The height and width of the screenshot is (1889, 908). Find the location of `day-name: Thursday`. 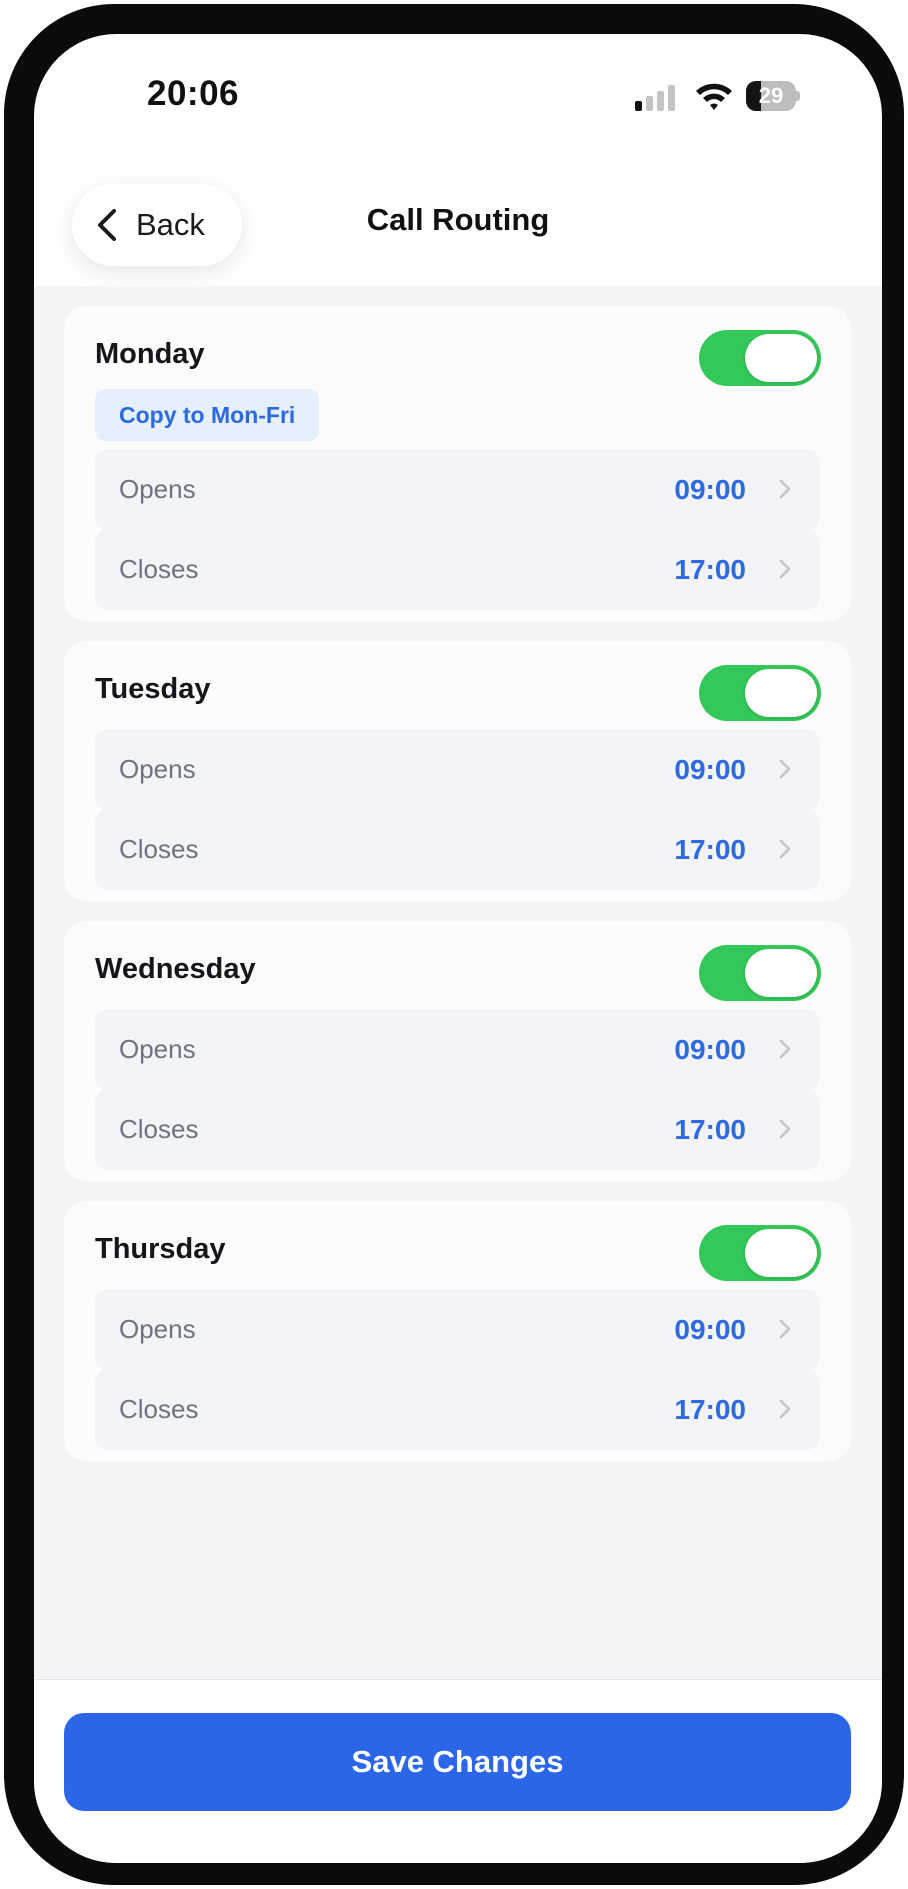

day-name: Thursday is located at coordinates (160, 1249).